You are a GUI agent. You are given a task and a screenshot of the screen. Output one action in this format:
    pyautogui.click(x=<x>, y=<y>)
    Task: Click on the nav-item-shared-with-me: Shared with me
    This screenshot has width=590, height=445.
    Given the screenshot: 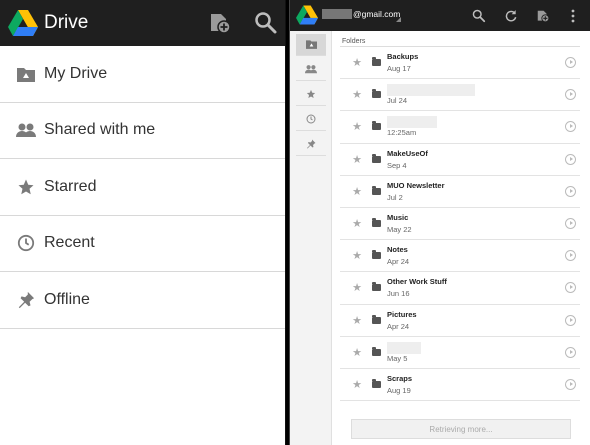 What is the action you would take?
    pyautogui.click(x=142, y=131)
    